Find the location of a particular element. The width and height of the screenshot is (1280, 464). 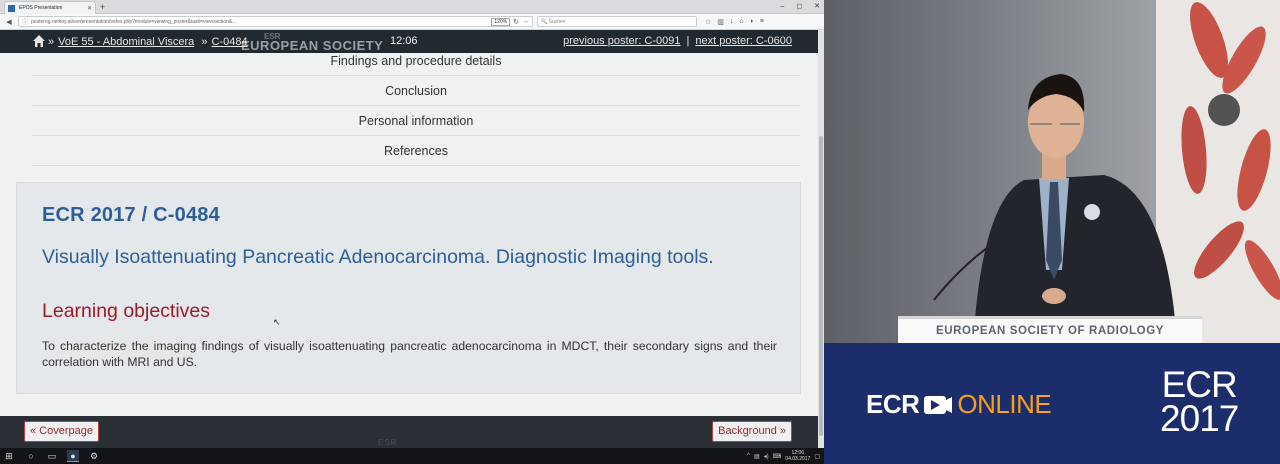

network-icon: ▤ is located at coordinates (757, 456).